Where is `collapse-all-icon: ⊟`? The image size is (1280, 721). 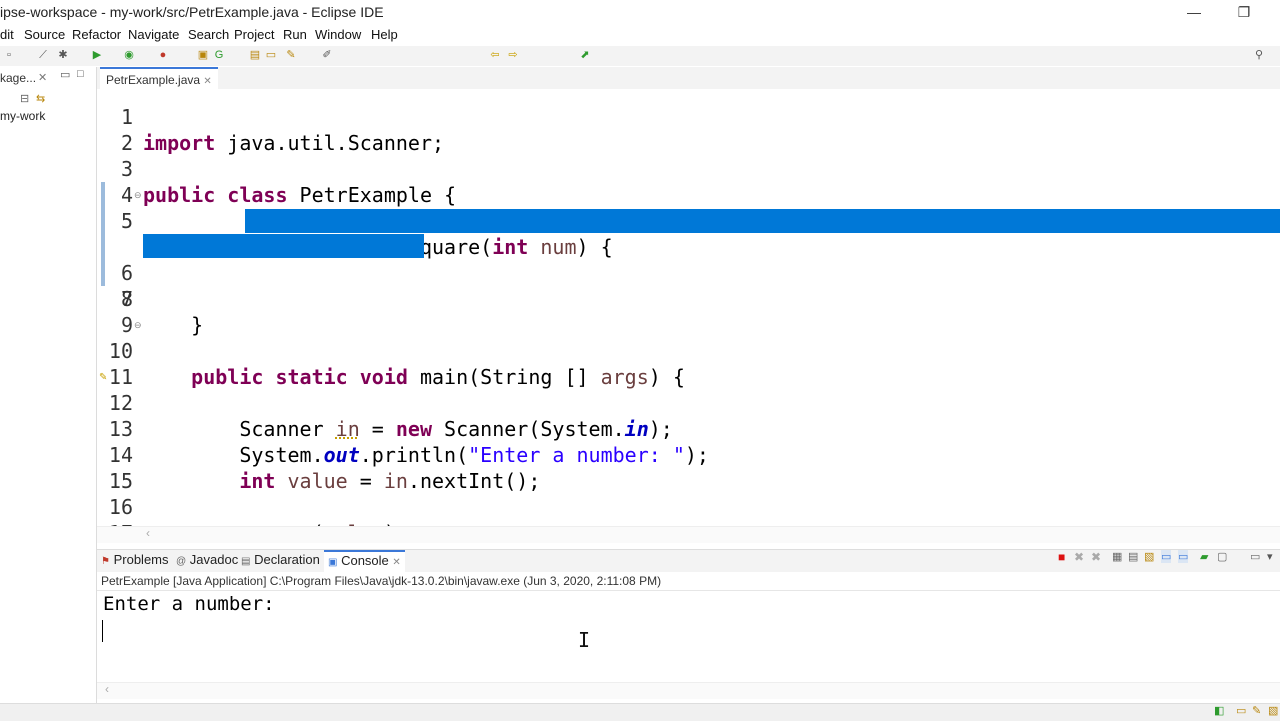 collapse-all-icon: ⊟ is located at coordinates (24, 98).